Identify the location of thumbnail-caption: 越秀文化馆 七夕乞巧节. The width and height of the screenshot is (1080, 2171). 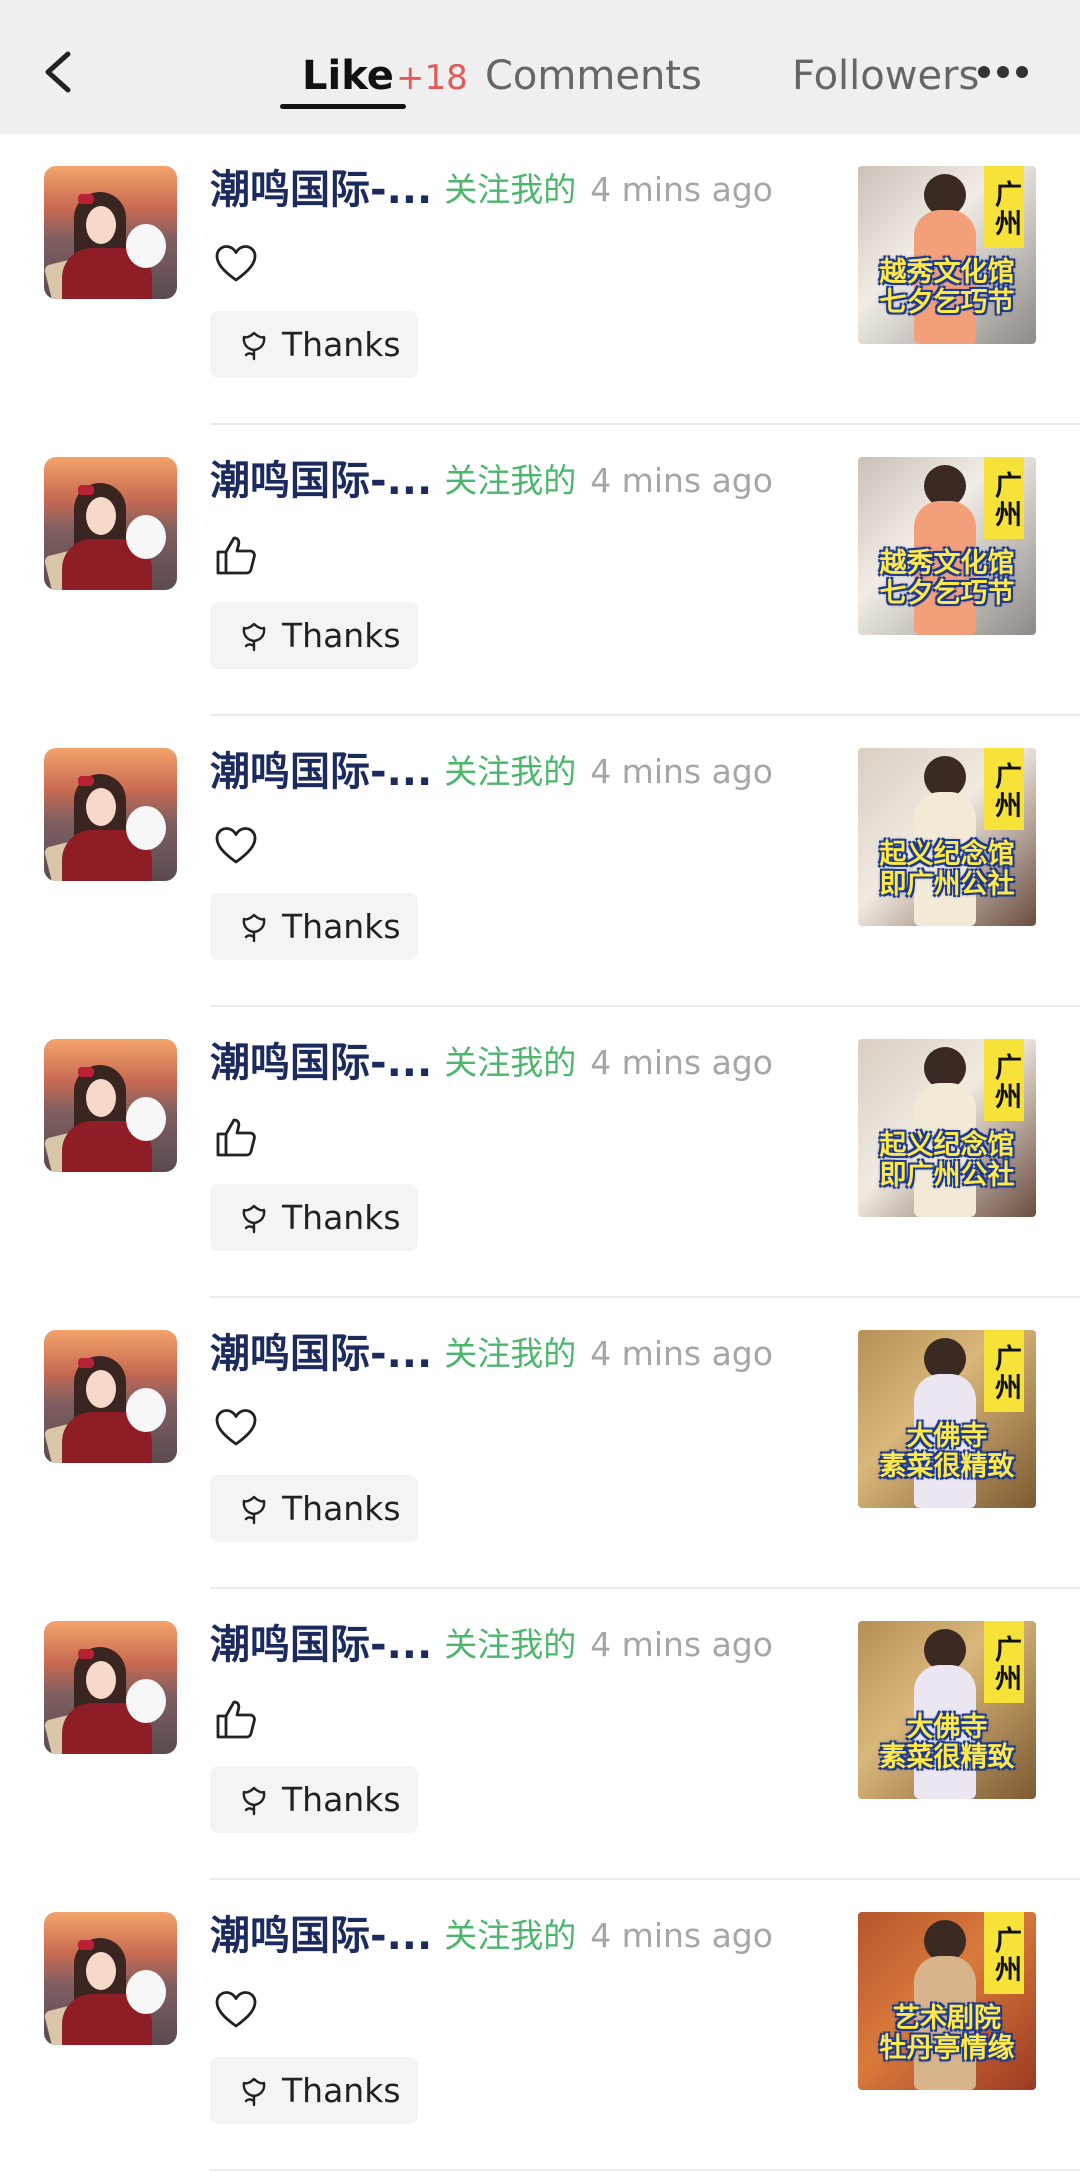
(947, 288).